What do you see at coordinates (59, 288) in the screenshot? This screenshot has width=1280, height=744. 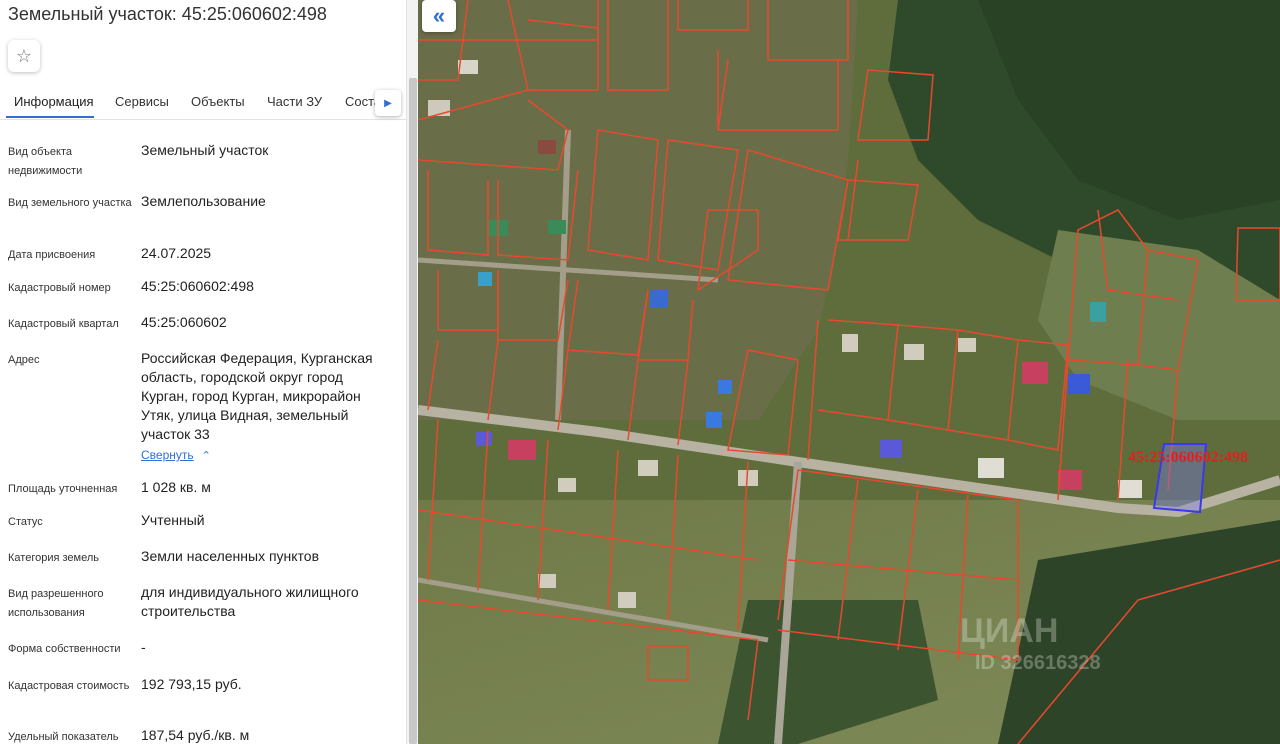 I see `field-label: Кадастровый номер` at bounding box center [59, 288].